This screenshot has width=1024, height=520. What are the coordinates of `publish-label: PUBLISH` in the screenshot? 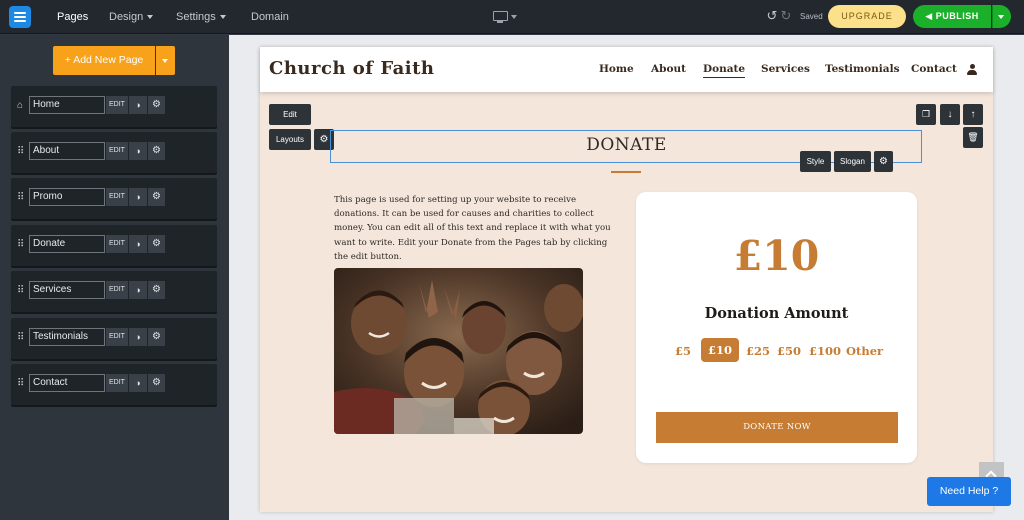 It's located at (957, 16).